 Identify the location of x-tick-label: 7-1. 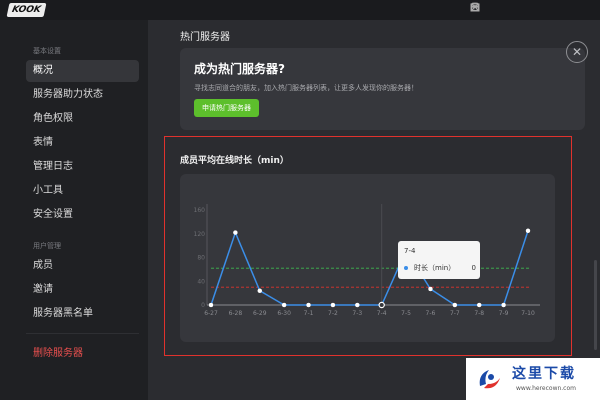
(309, 313).